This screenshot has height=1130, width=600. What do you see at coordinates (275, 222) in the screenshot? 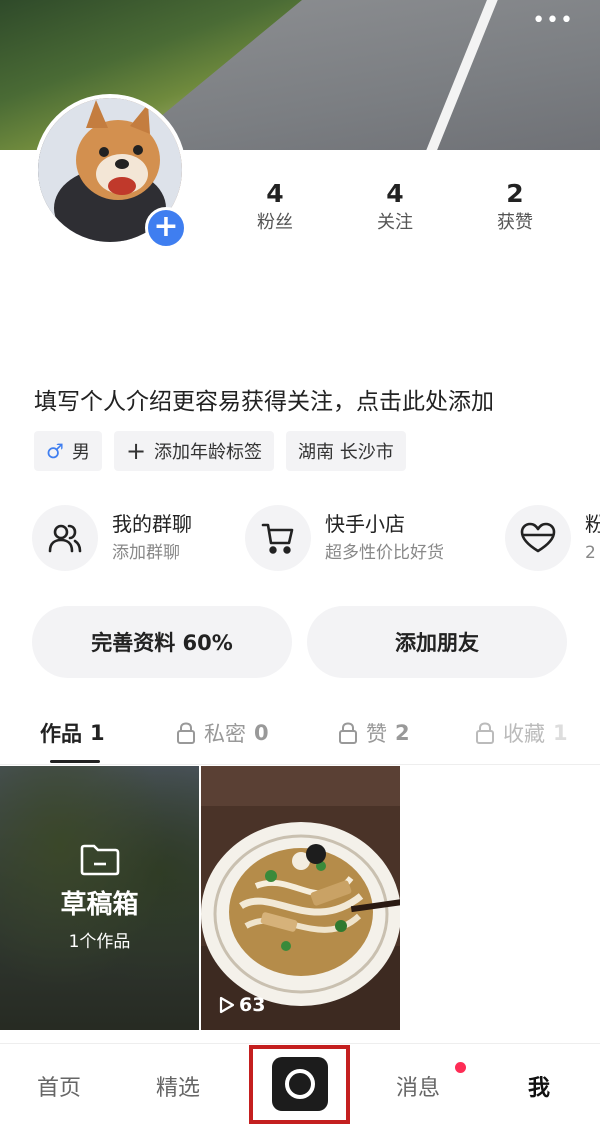
I see `stat-label: 粉丝` at bounding box center [275, 222].